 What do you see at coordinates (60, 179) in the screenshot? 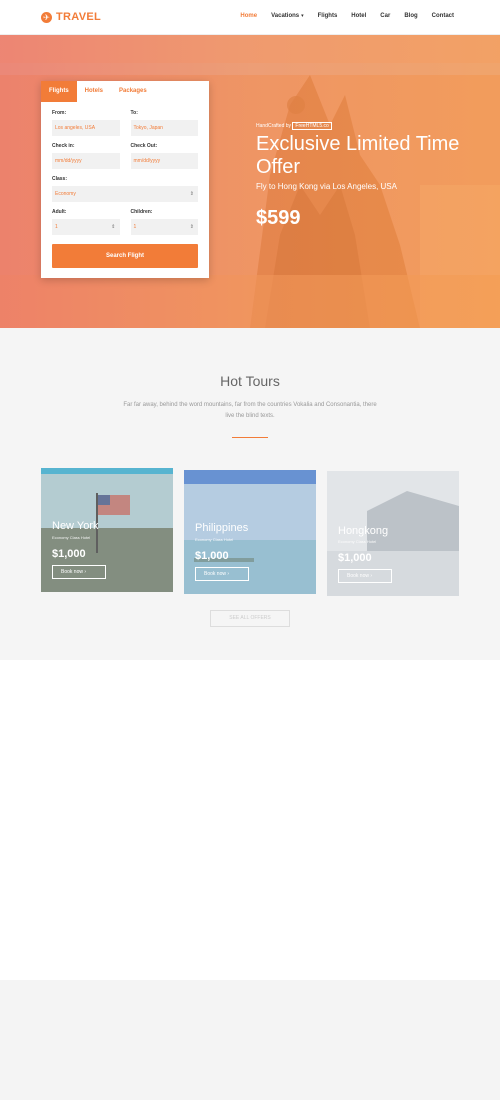
I see `class-label: Class:` at bounding box center [60, 179].